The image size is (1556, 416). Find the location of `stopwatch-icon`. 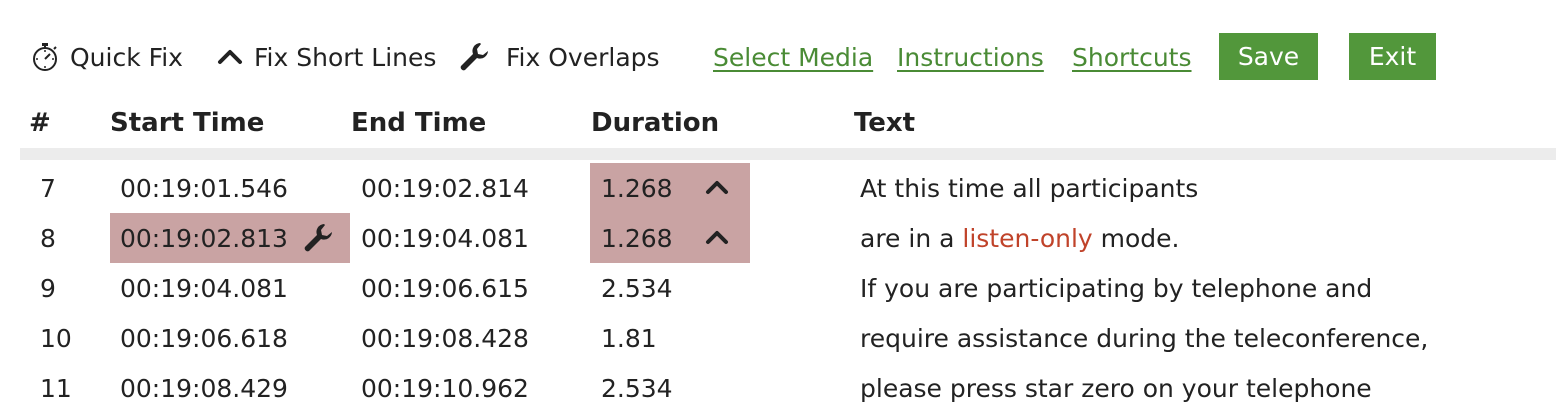

stopwatch-icon is located at coordinates (45, 57).